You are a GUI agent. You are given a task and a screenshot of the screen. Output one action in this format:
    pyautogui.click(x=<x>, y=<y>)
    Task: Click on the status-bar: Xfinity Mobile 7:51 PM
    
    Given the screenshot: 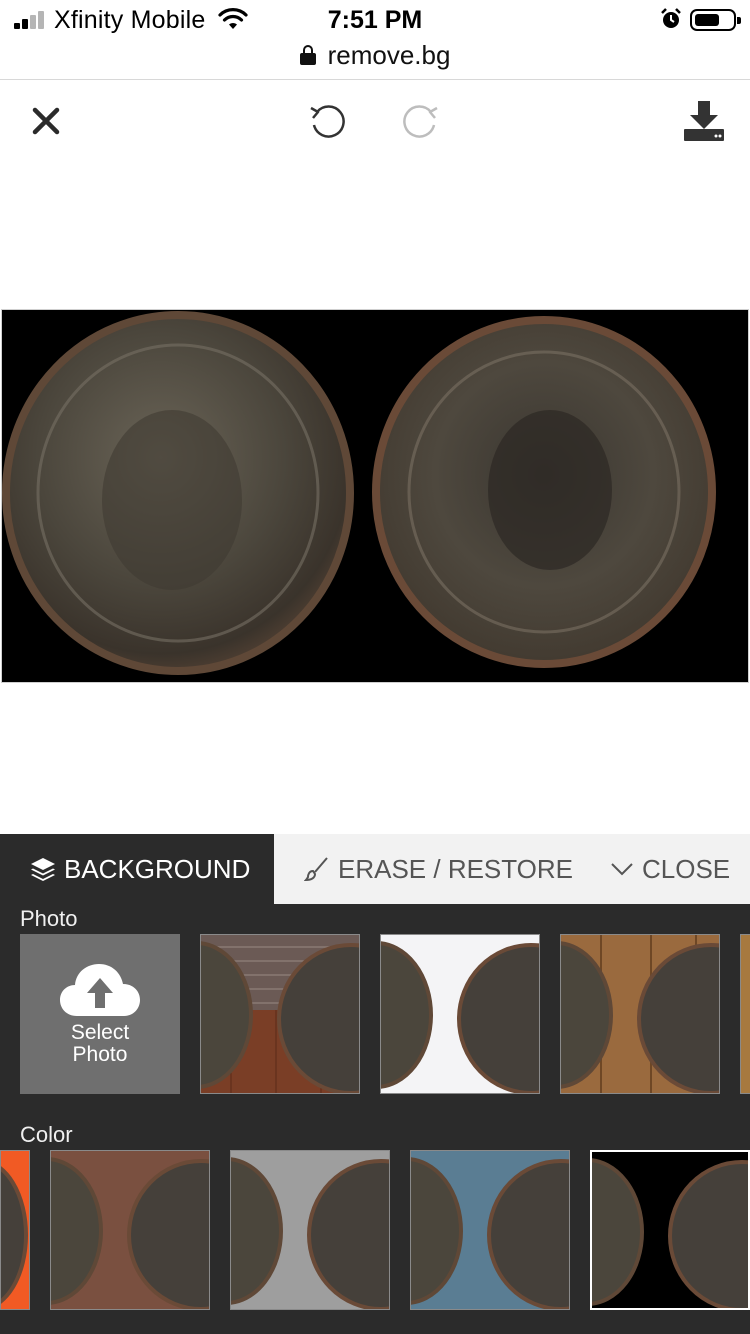 What is the action you would take?
    pyautogui.click(x=375, y=20)
    